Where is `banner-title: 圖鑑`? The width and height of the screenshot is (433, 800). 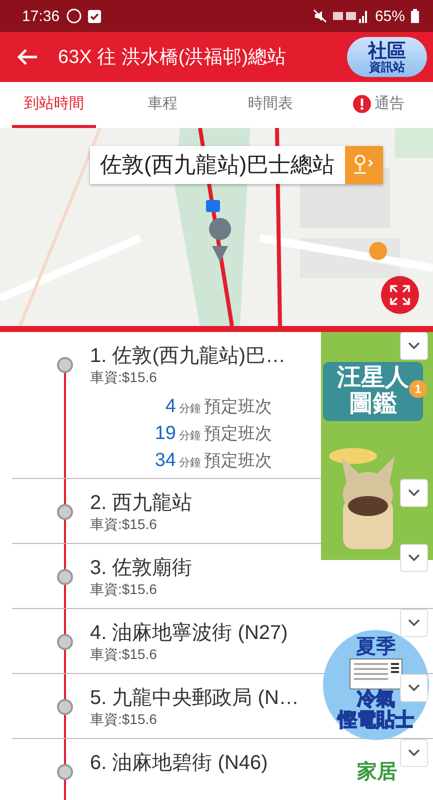 banner-title: 圖鑑 is located at coordinates (373, 404).